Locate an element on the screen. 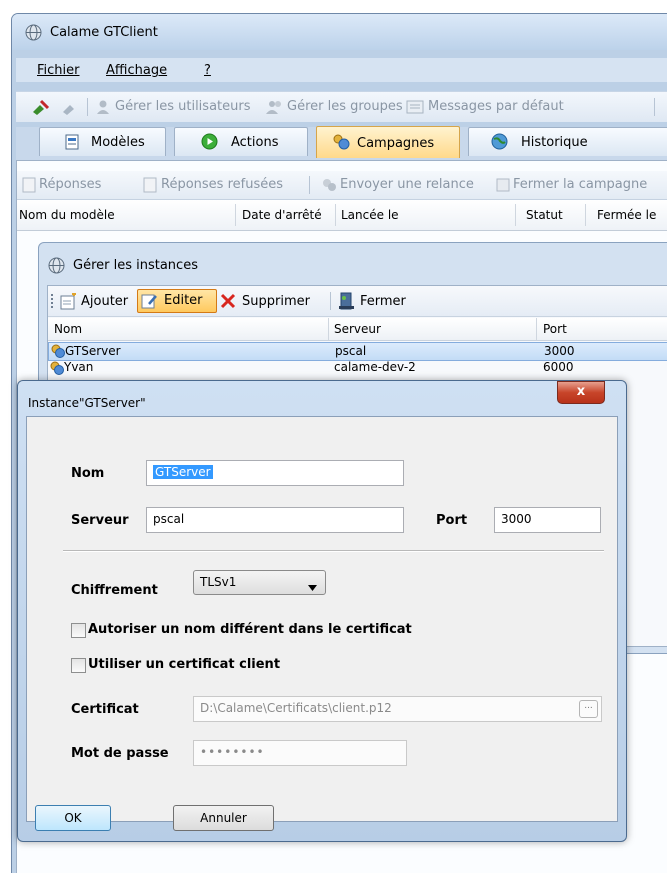 This screenshot has width=667, height=873. tab-bar: Modèles Actions Campagnes Historique is located at coordinates (341, 143).